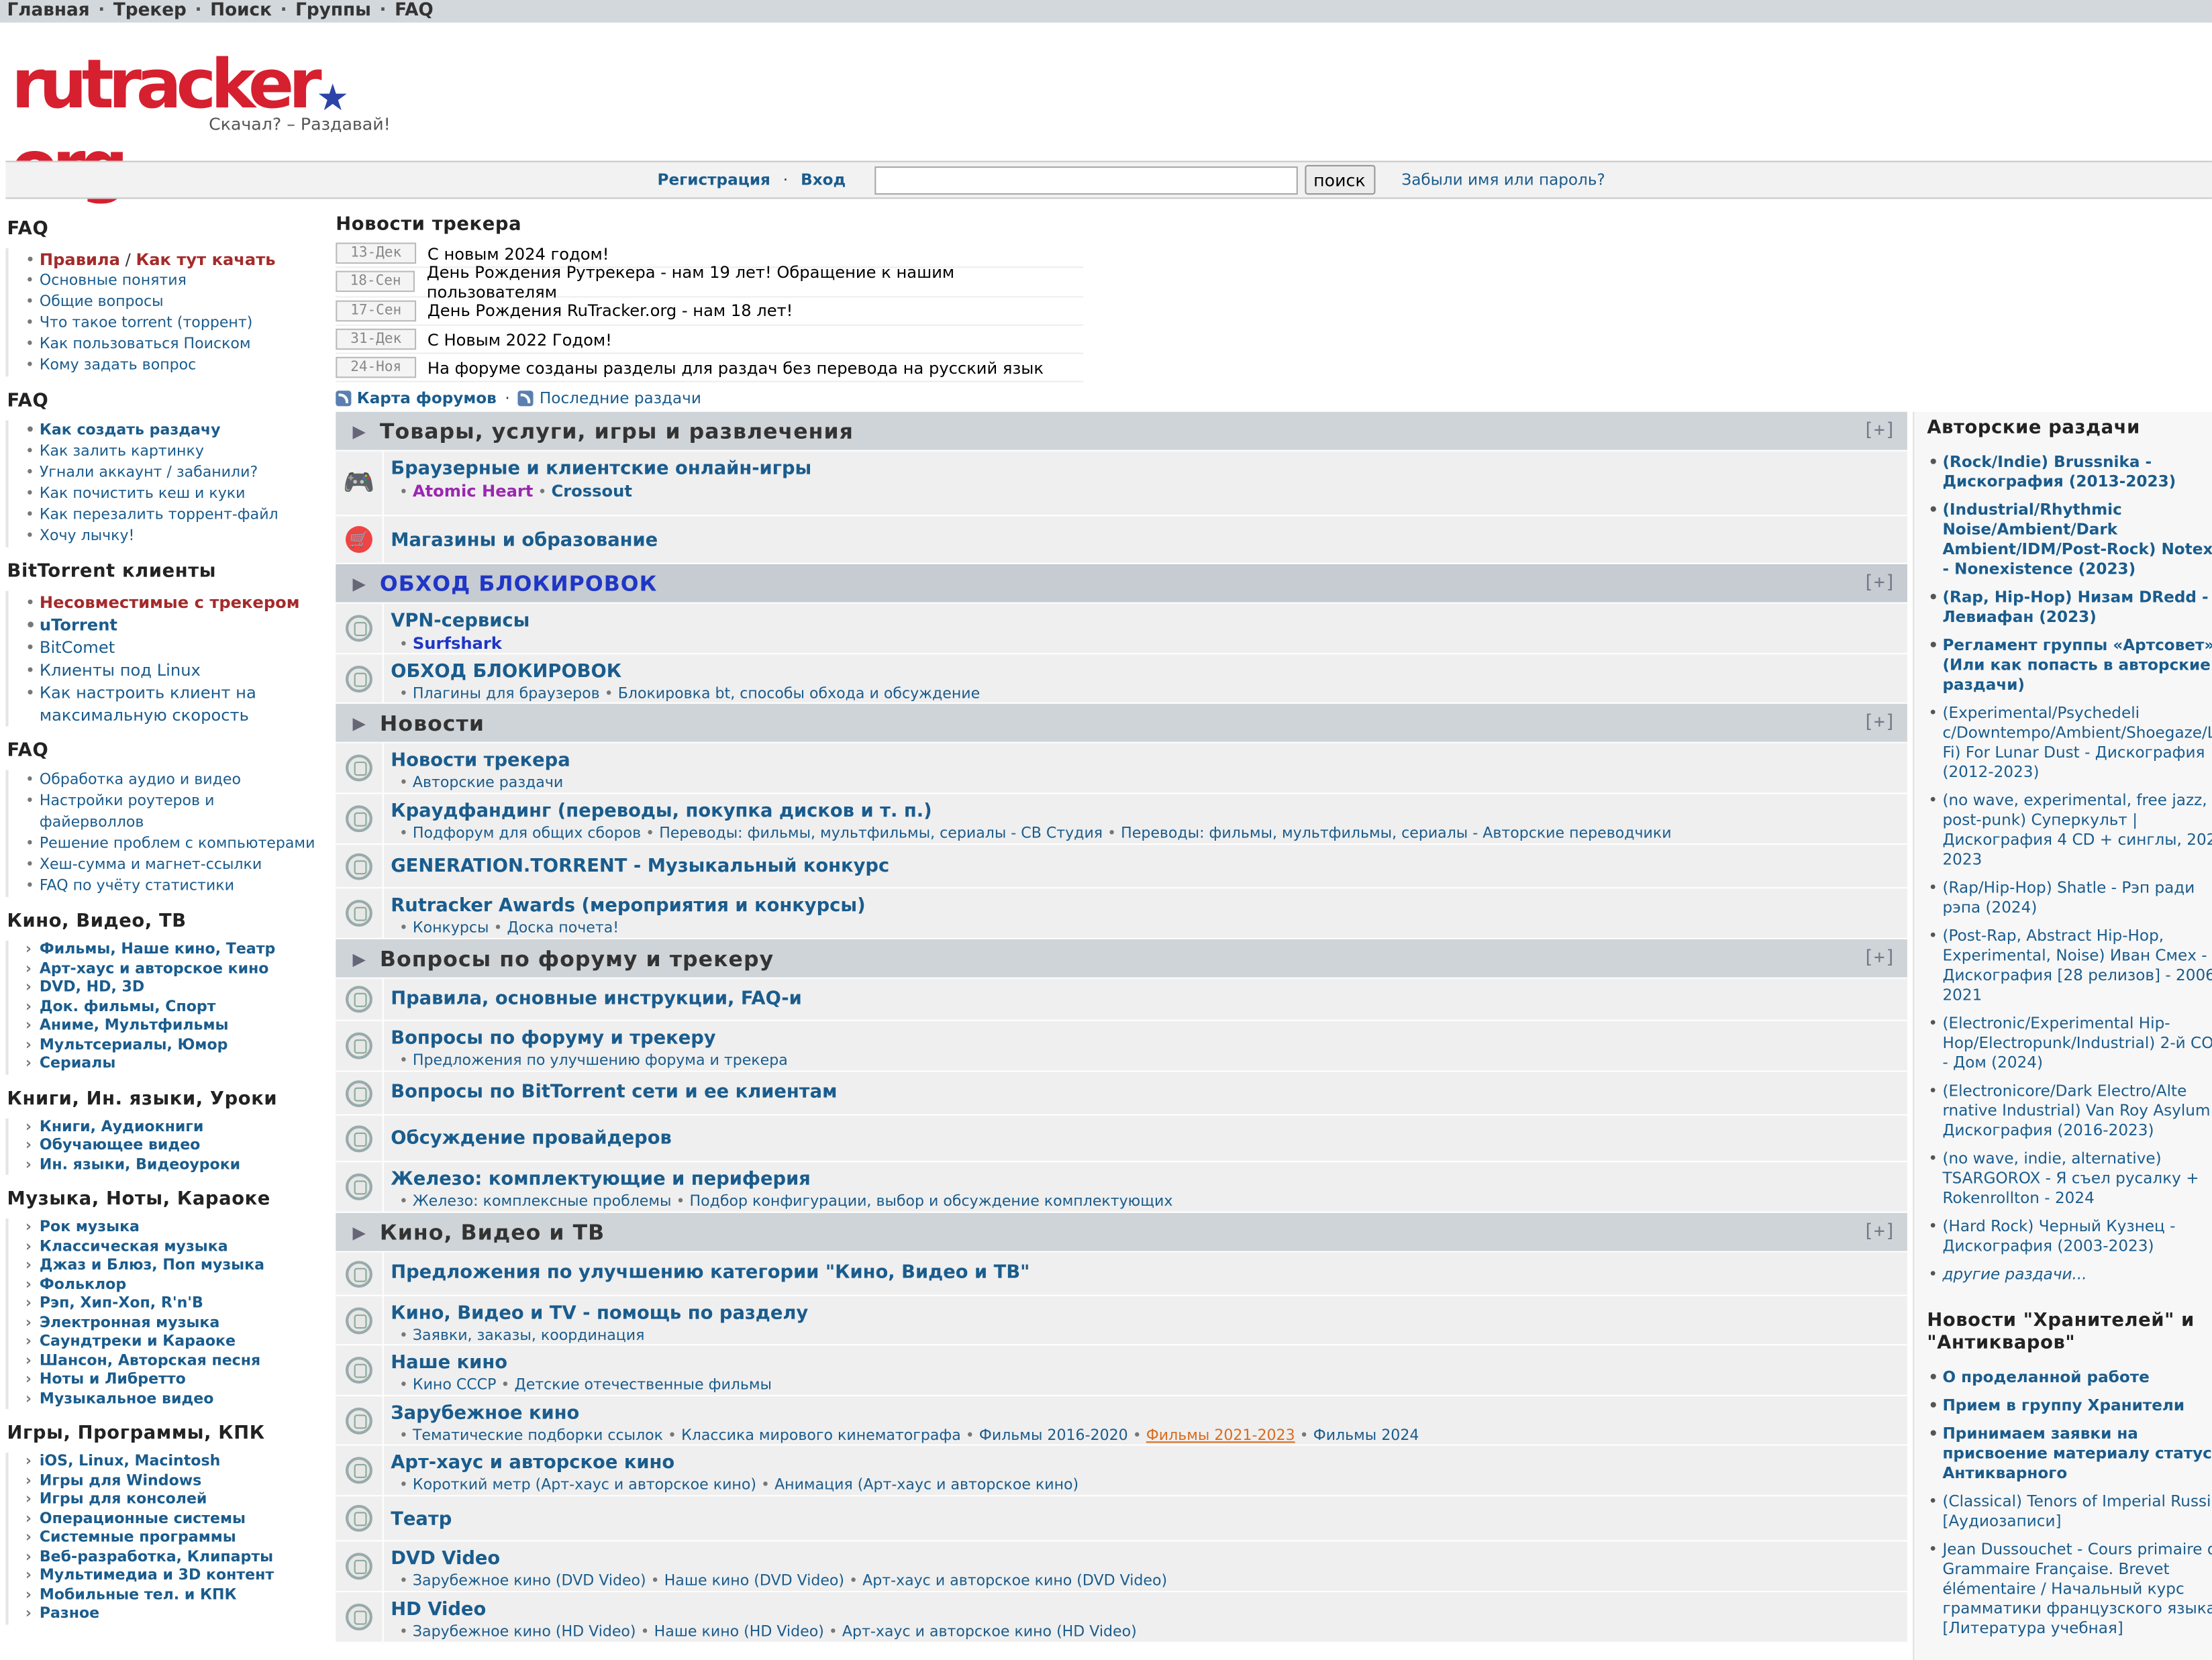 Image resolution: width=2212 pixels, height=1660 pixels. I want to click on sidebar-link: Операционные системы, so click(171, 1519).